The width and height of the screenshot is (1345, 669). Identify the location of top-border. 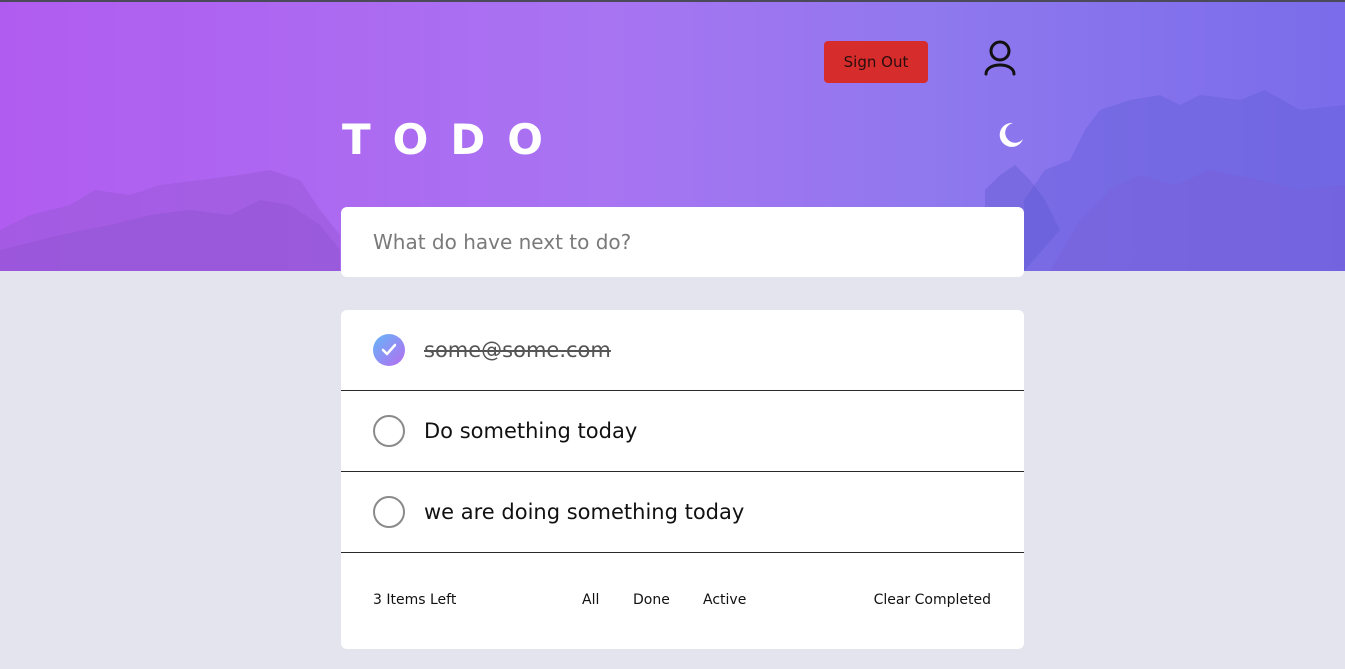
(672, 1).